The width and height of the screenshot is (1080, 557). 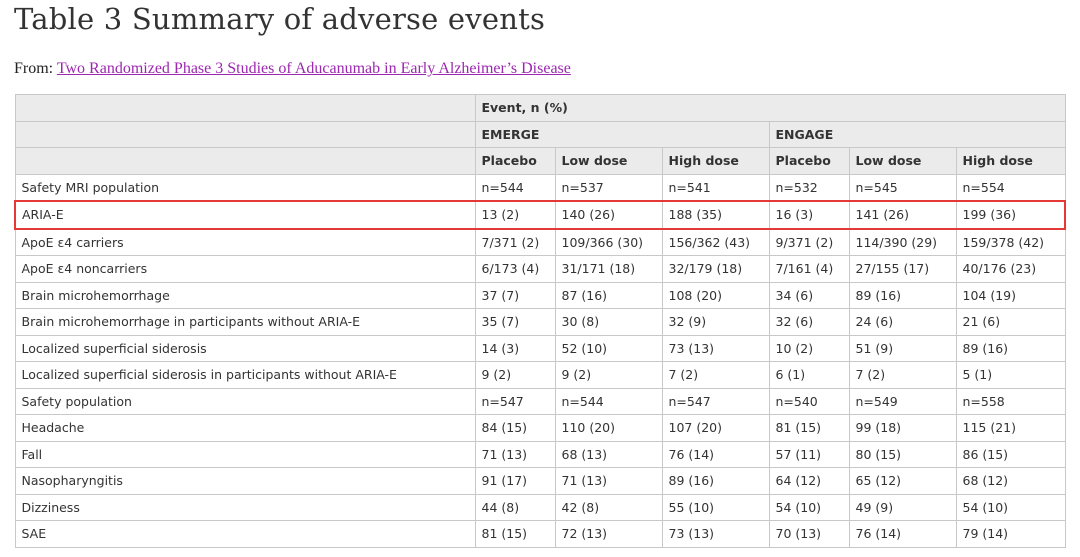 I want to click on table-cell: 107 (20), so click(x=715, y=428).